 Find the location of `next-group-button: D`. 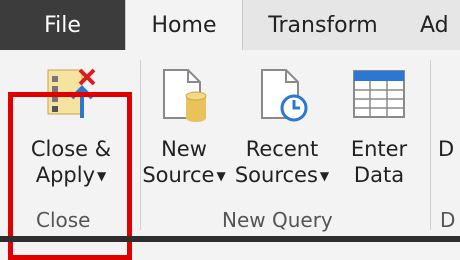

next-group-button: D is located at coordinates (449, 125).